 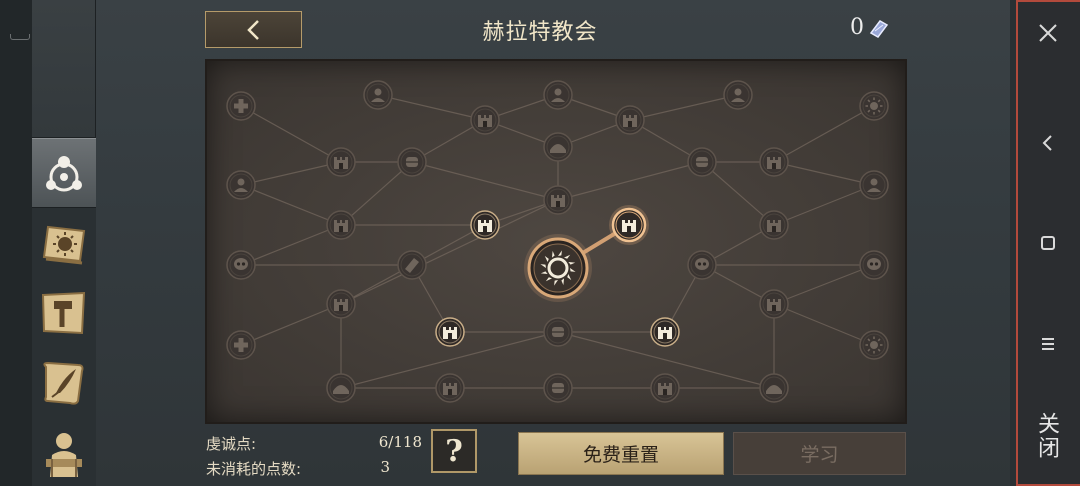 I want to click on learn-button: 学习, so click(x=819, y=453).